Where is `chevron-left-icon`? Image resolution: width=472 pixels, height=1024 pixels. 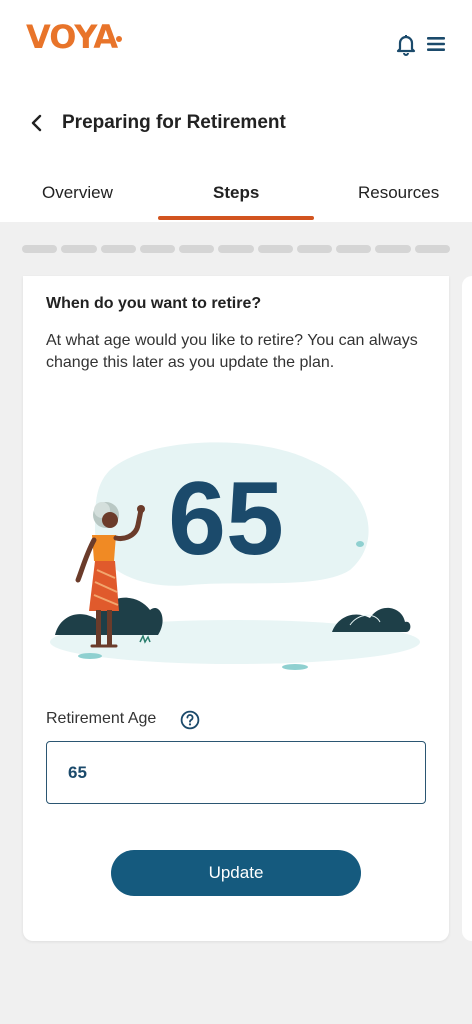
chevron-left-icon is located at coordinates (37, 123).